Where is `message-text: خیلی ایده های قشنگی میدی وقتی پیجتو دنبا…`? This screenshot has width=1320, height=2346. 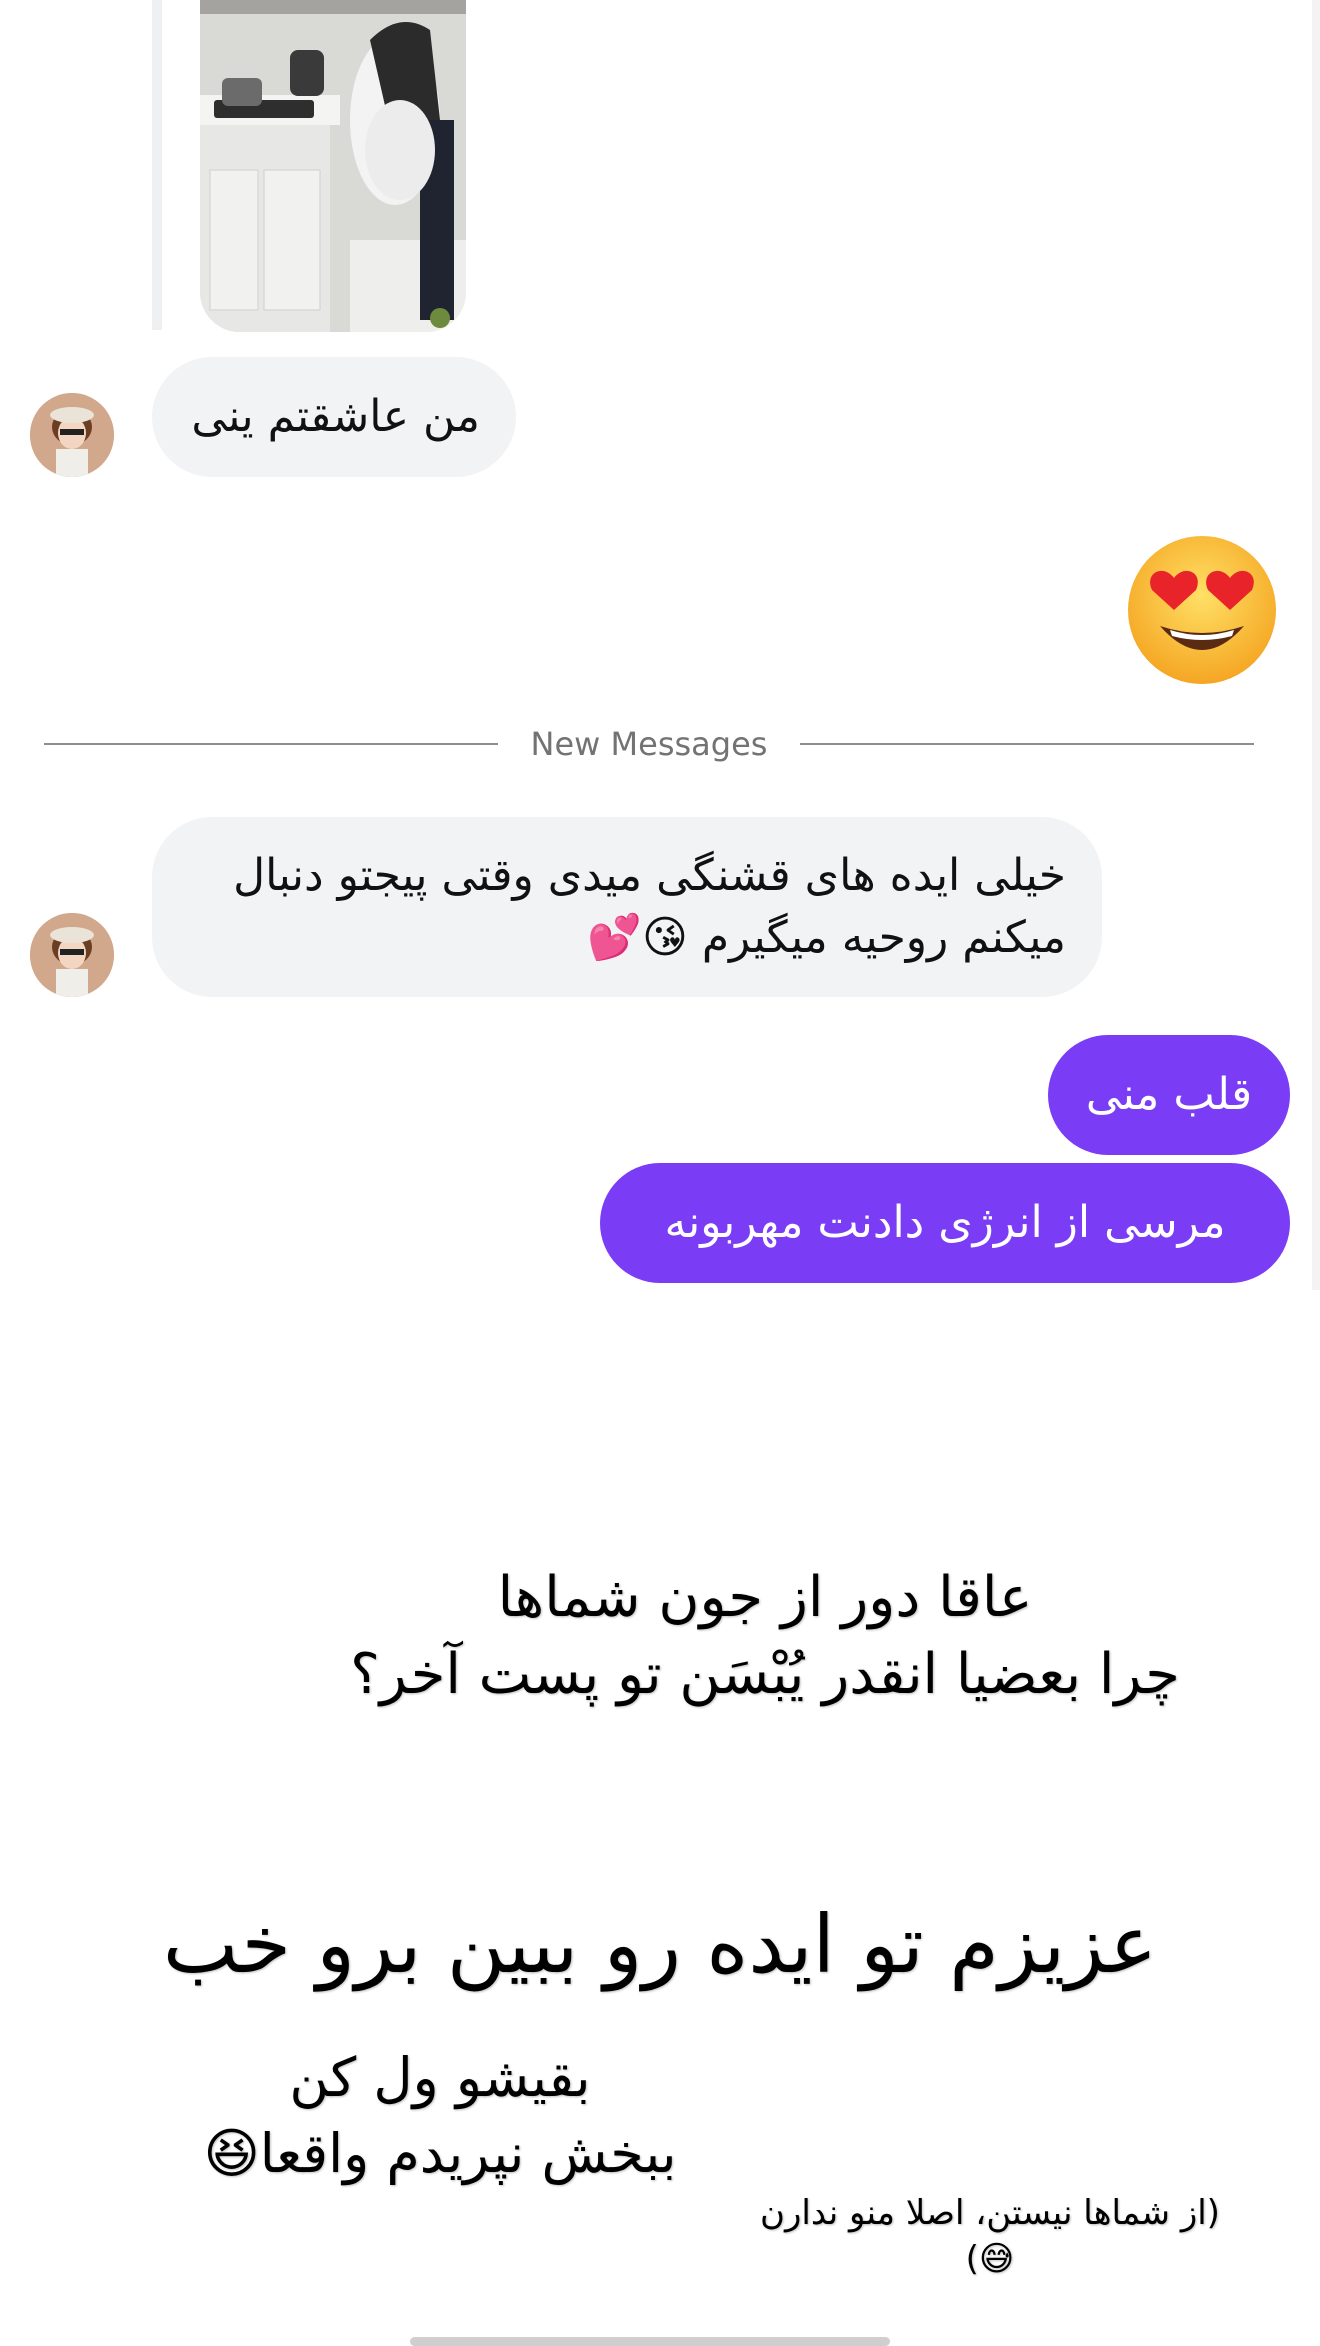
message-text: خیلی ایده های قشنگی میدی وقتی پیجتو دنبا… is located at coordinates (649, 906).